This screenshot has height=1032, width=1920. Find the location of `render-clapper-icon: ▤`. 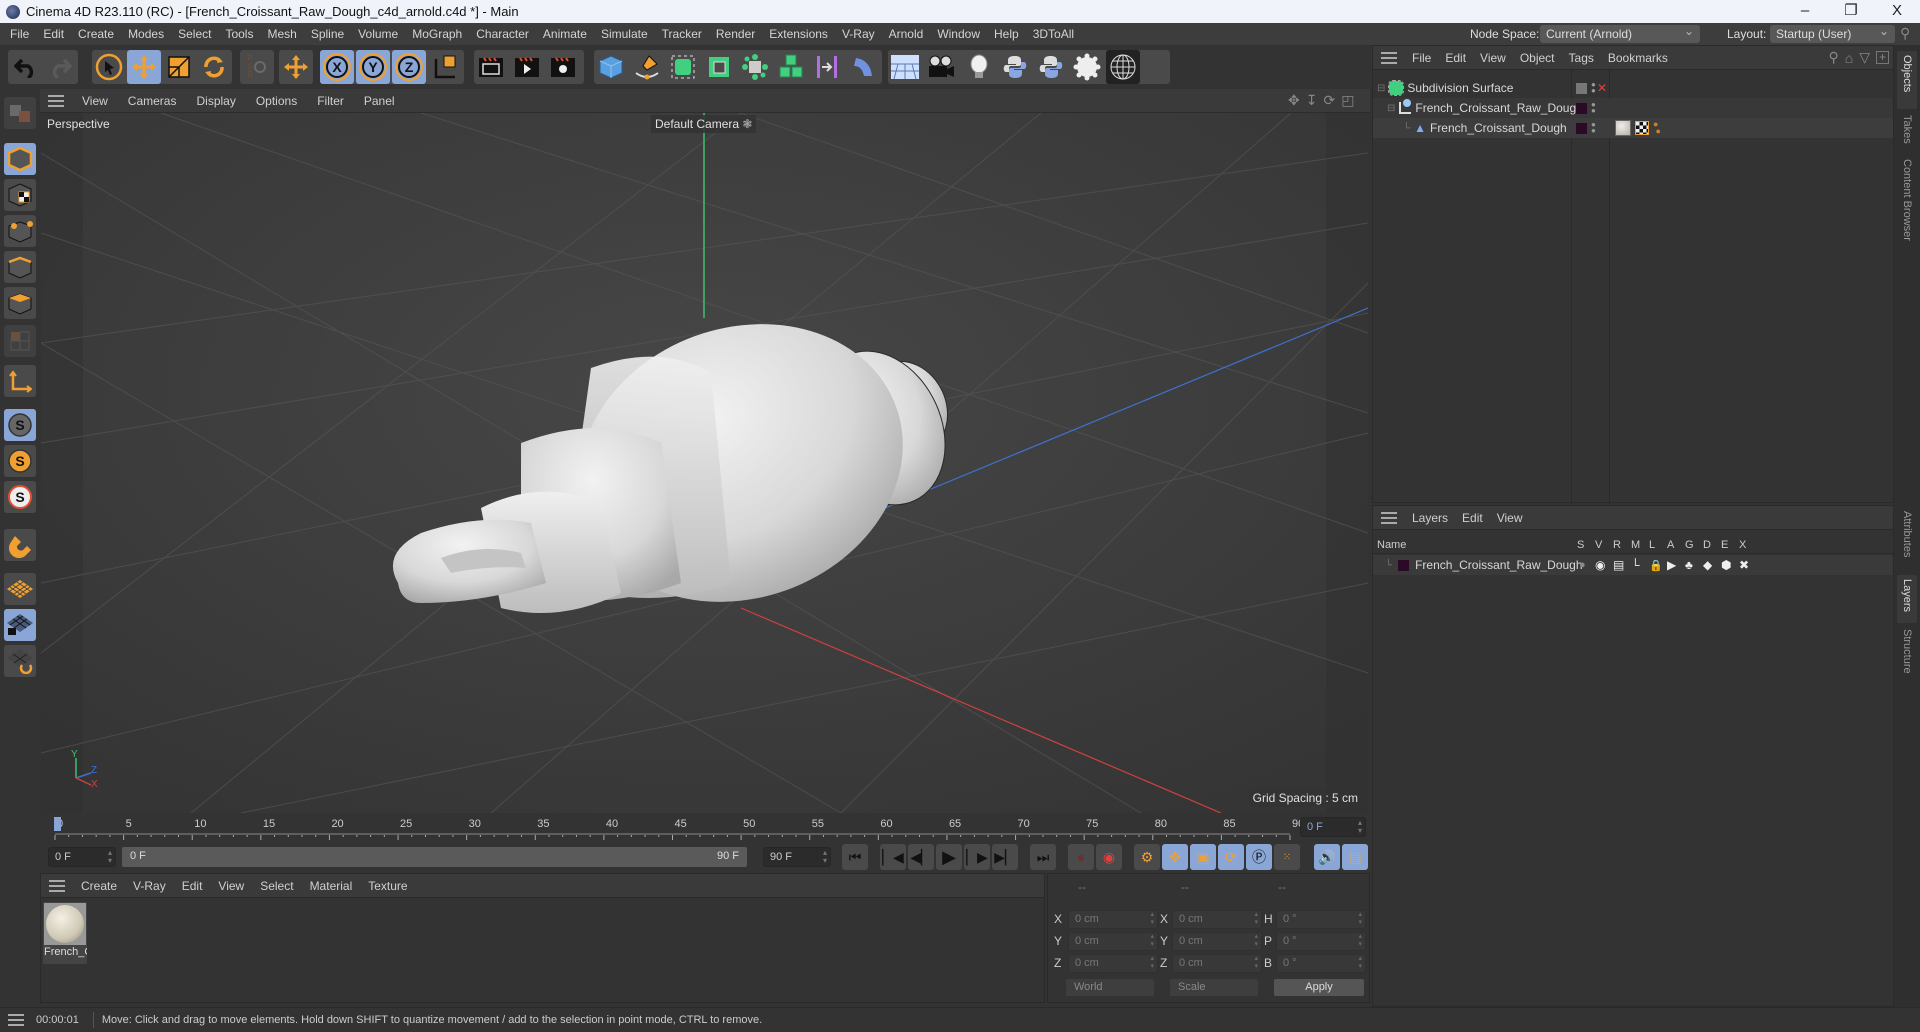

render-clapper-icon: ▤ is located at coordinates (1618, 565).